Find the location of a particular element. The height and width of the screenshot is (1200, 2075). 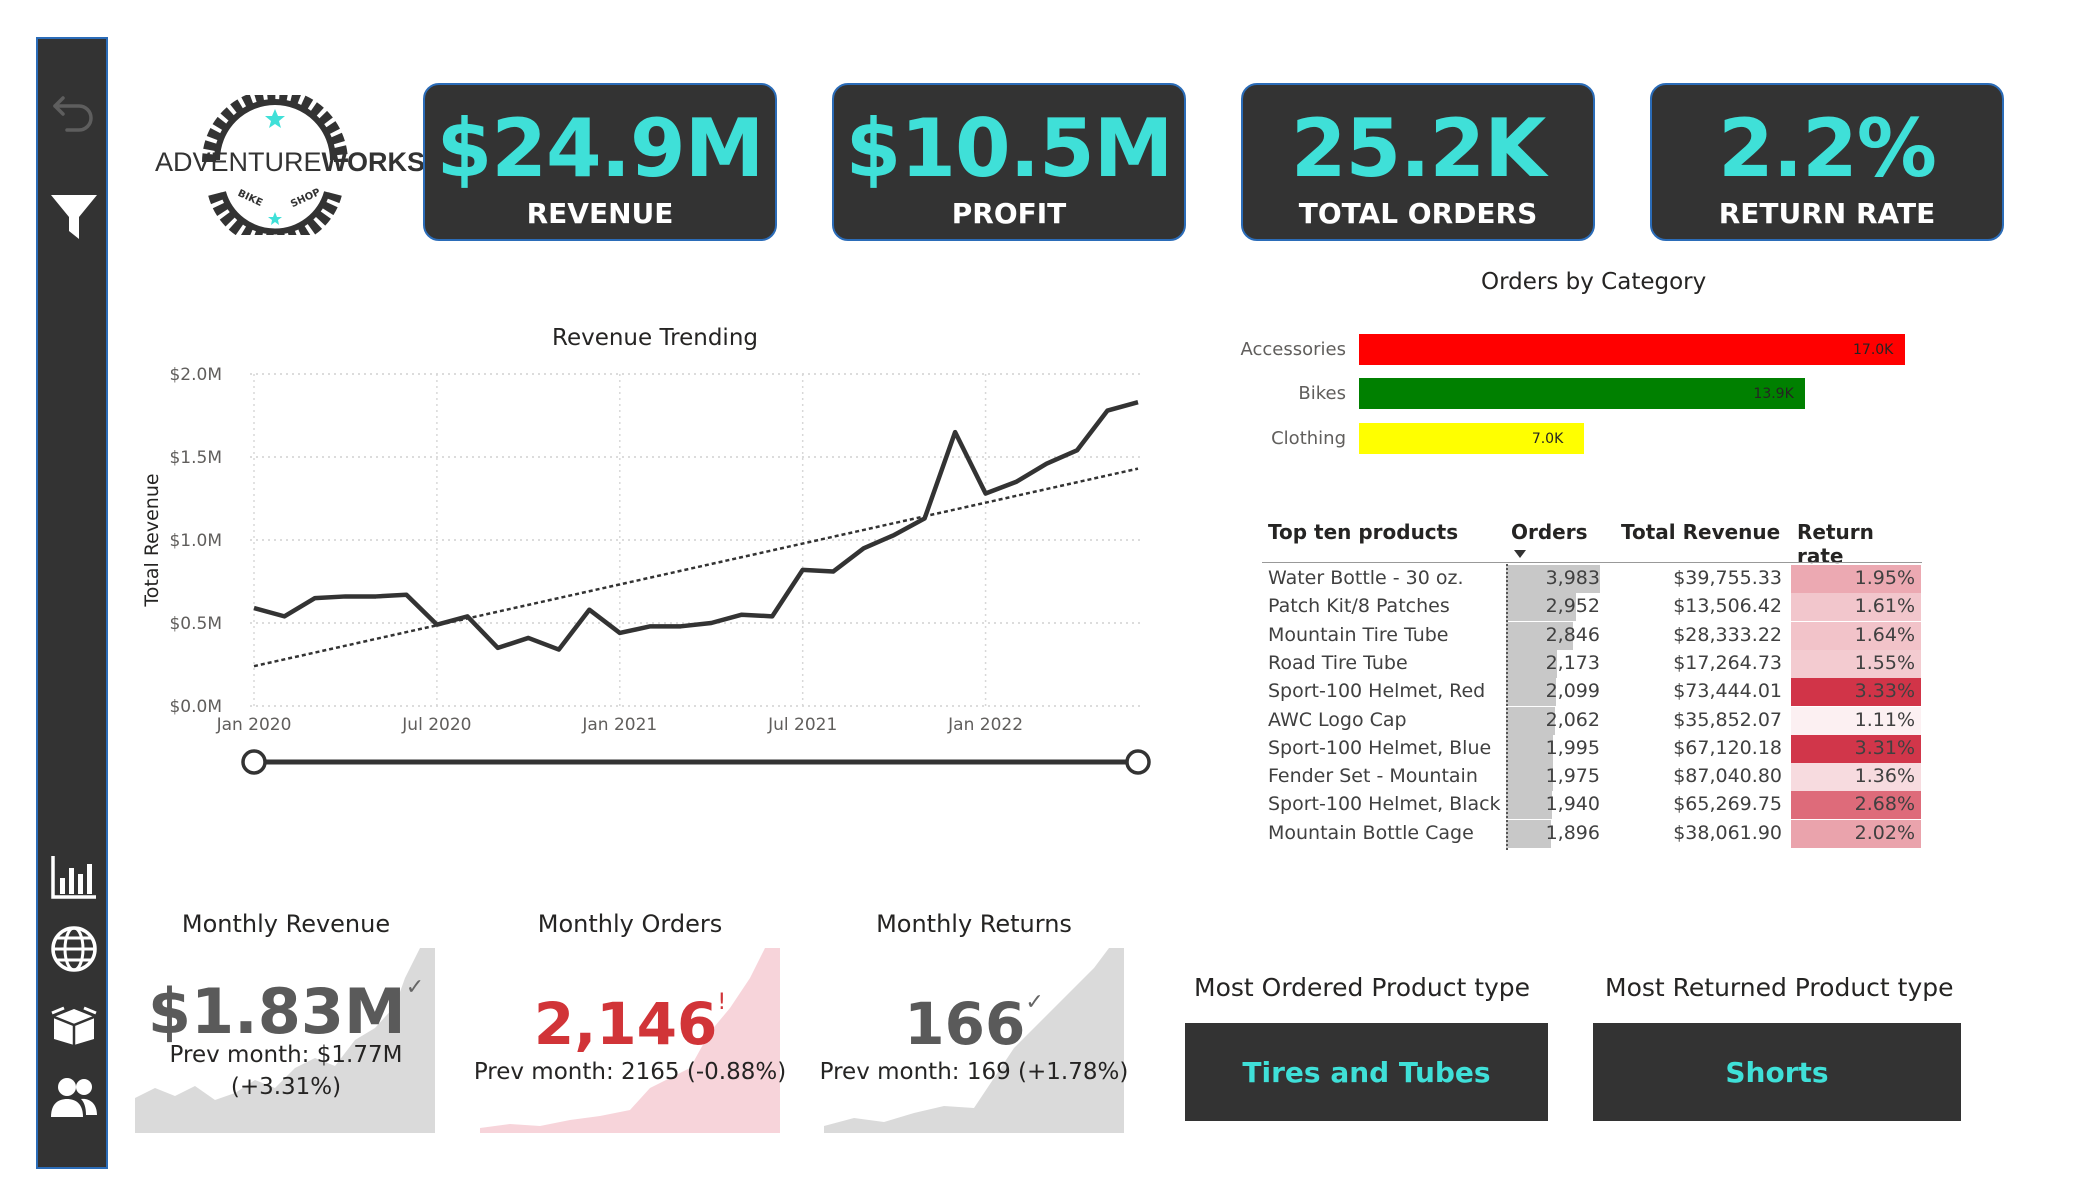

orders-cell: 1,940 is located at coordinates (1572, 804).